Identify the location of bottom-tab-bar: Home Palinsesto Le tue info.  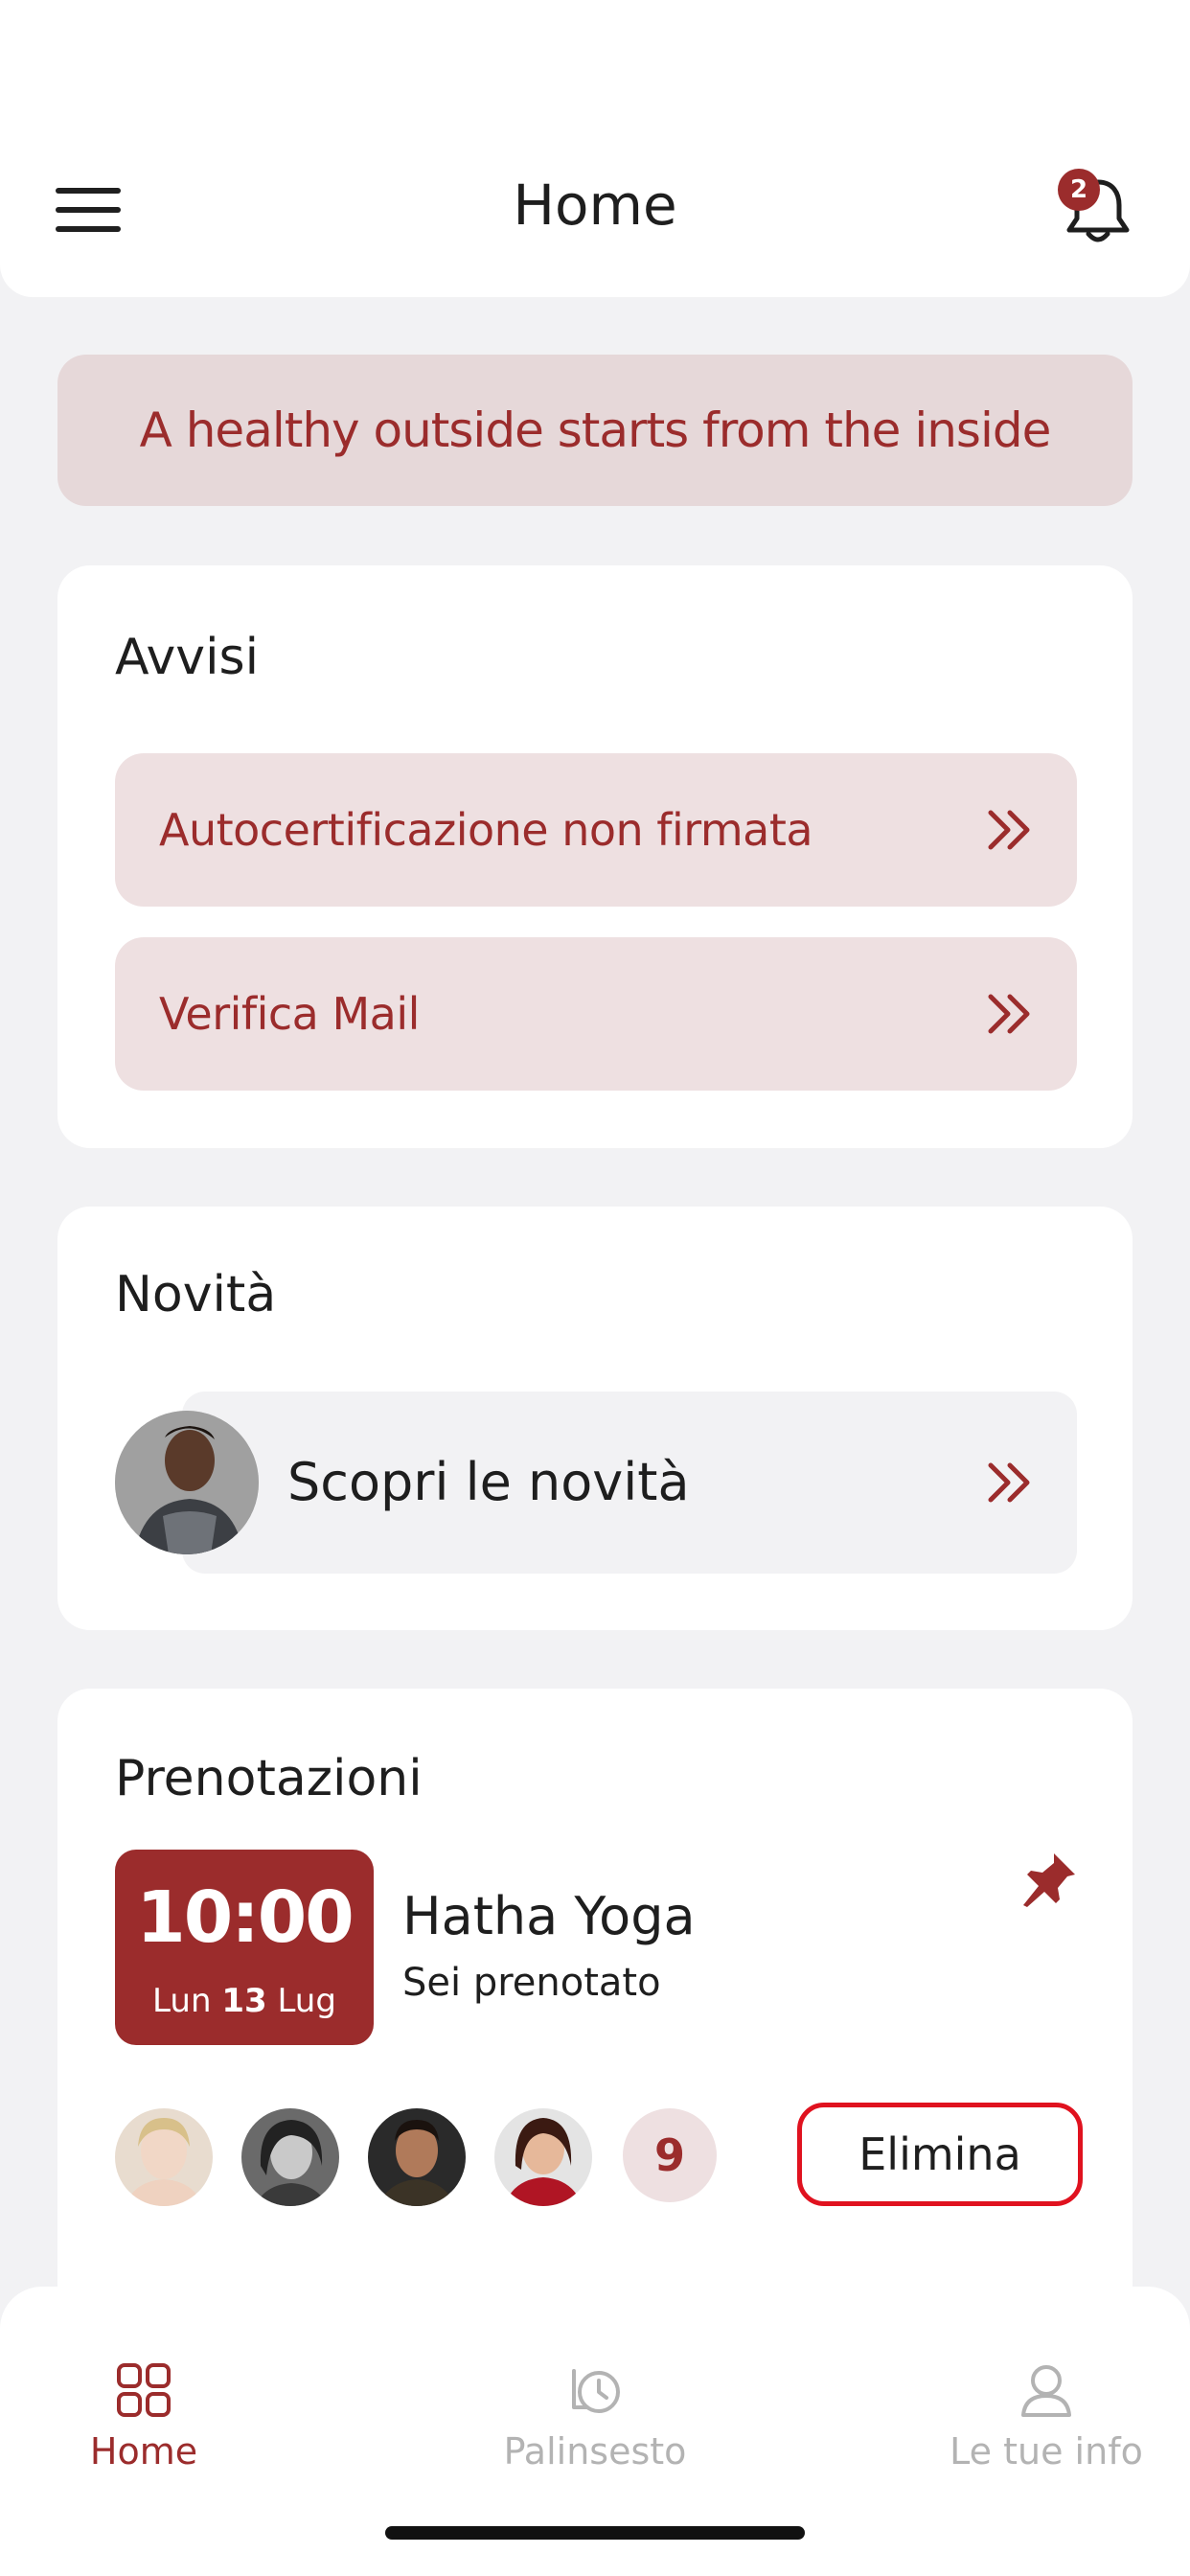
(595, 2431).